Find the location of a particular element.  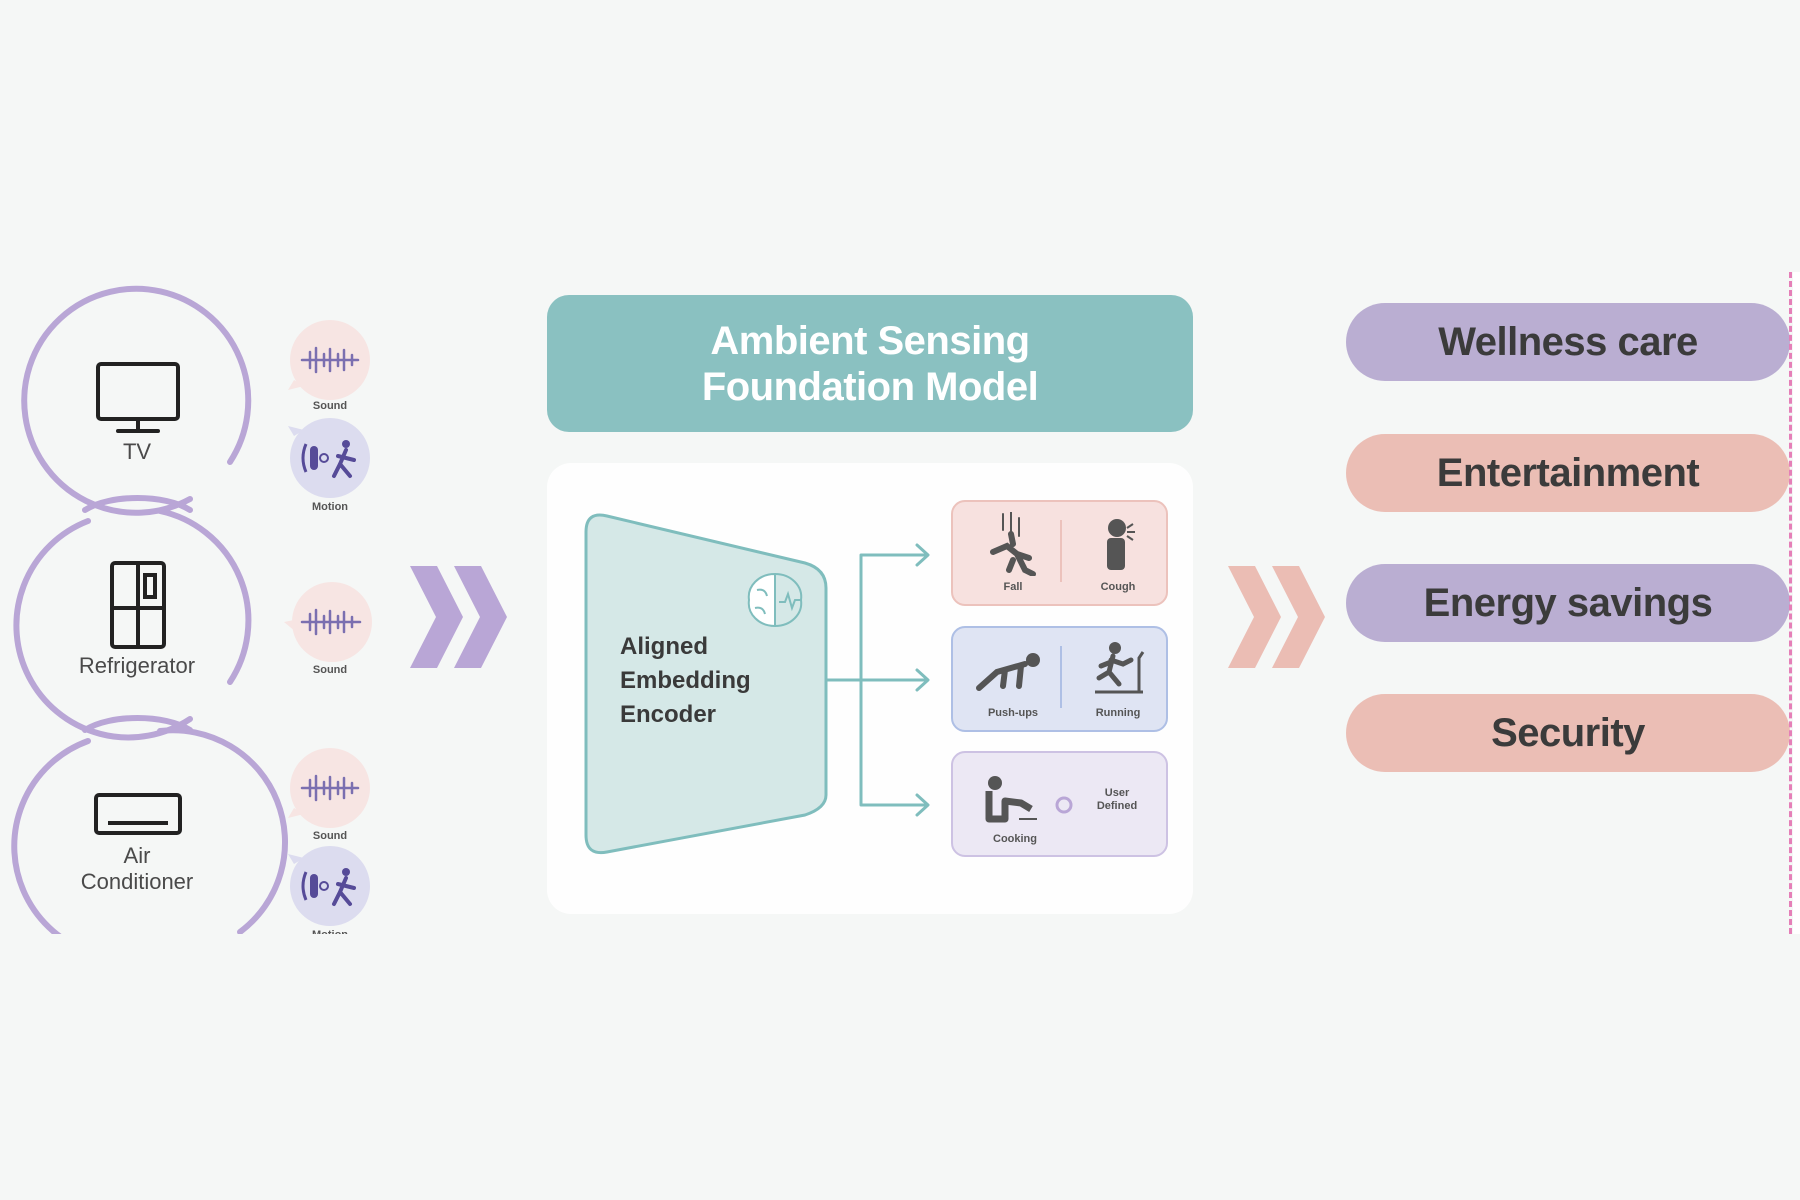

task-label-push-ups: Push-ups is located at coordinates (1013, 713).